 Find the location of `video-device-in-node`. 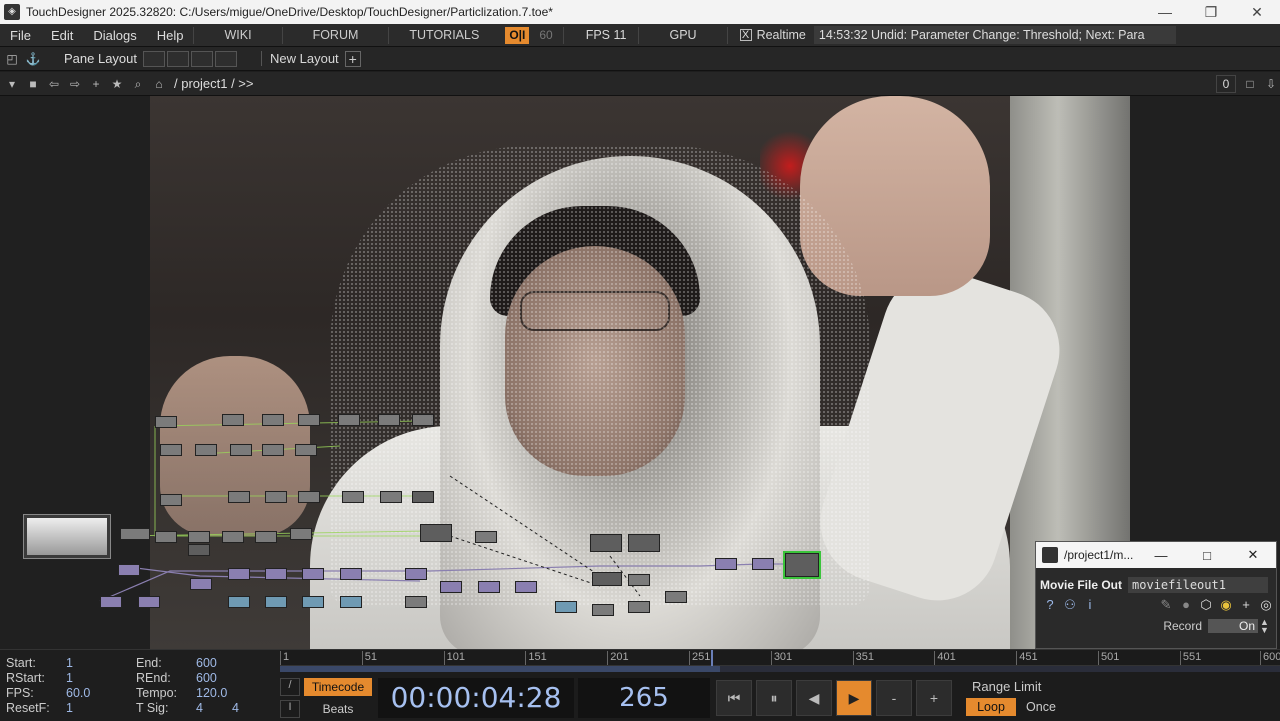

video-device-in-node is located at coordinates (67, 536).